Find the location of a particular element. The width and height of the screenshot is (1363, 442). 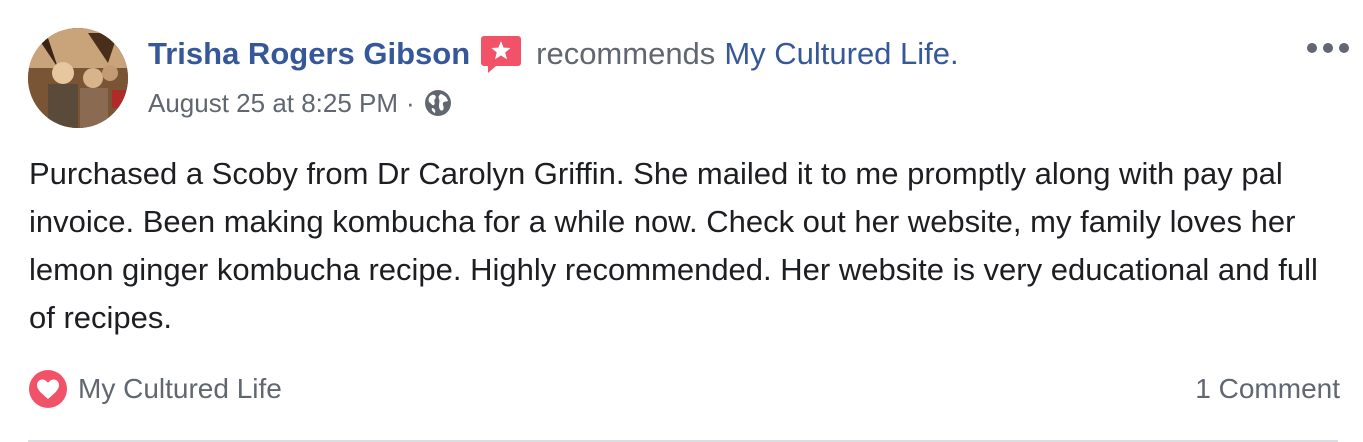

author-avatar is located at coordinates (78, 78).